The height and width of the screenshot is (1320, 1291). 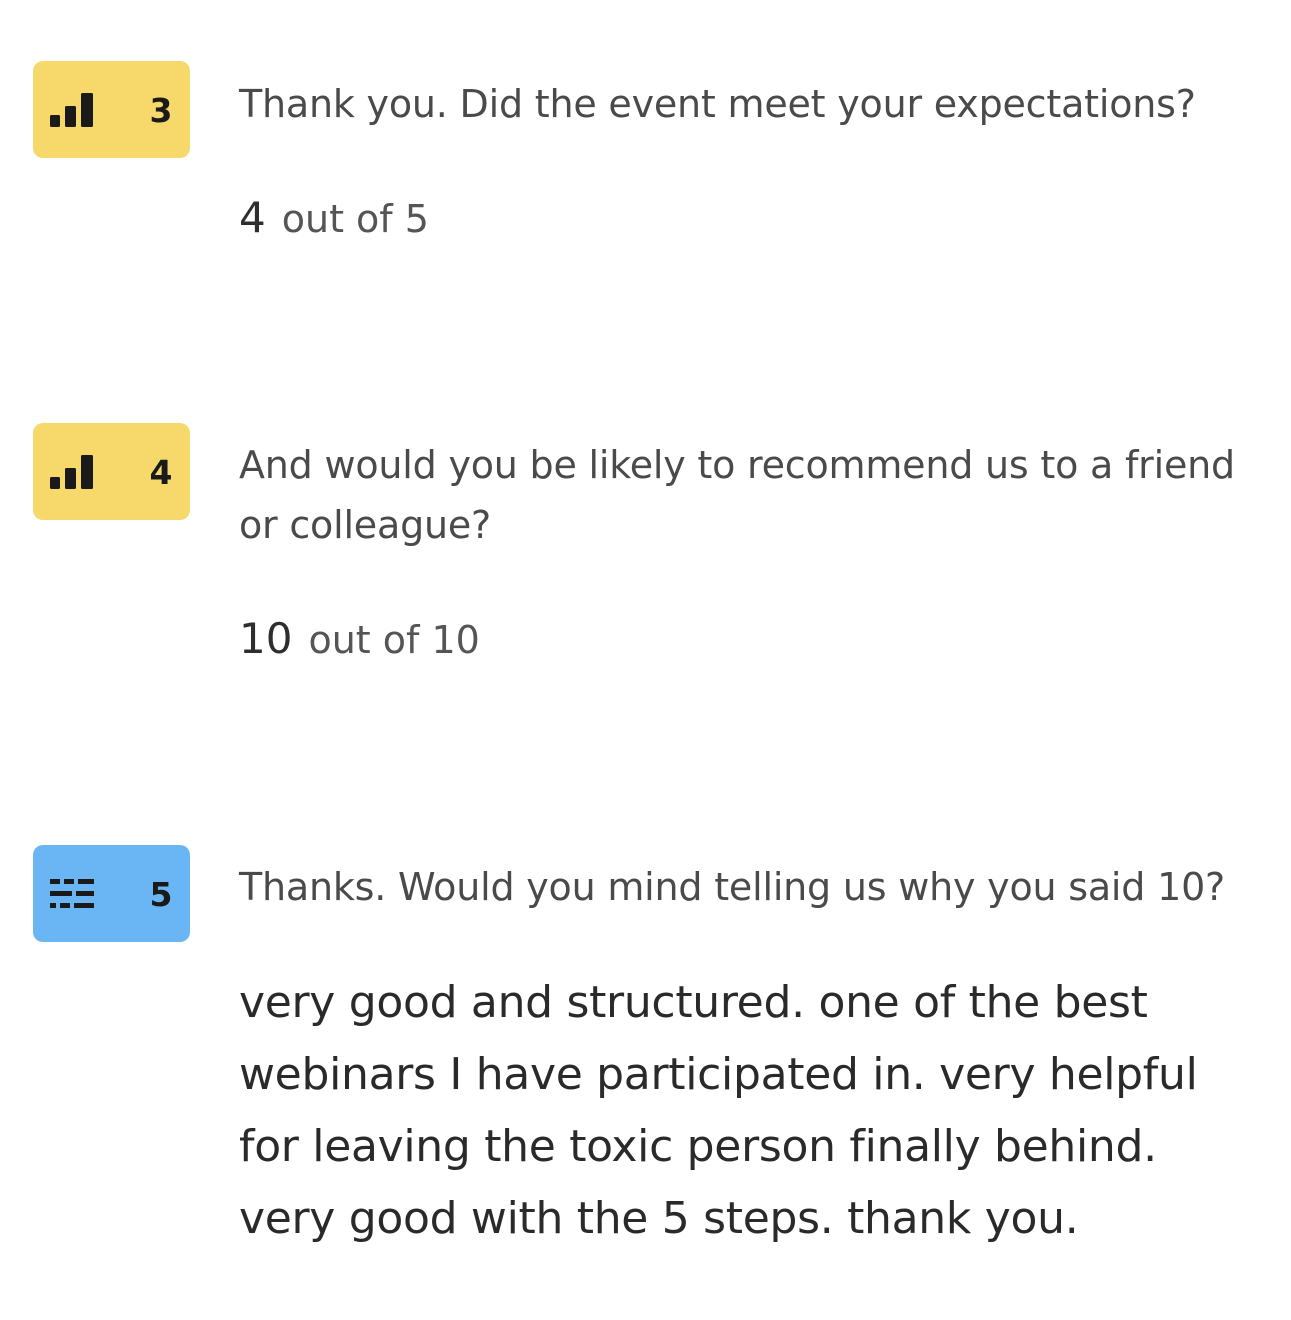 What do you see at coordinates (266, 638) in the screenshot?
I see `rating-value: 10` at bounding box center [266, 638].